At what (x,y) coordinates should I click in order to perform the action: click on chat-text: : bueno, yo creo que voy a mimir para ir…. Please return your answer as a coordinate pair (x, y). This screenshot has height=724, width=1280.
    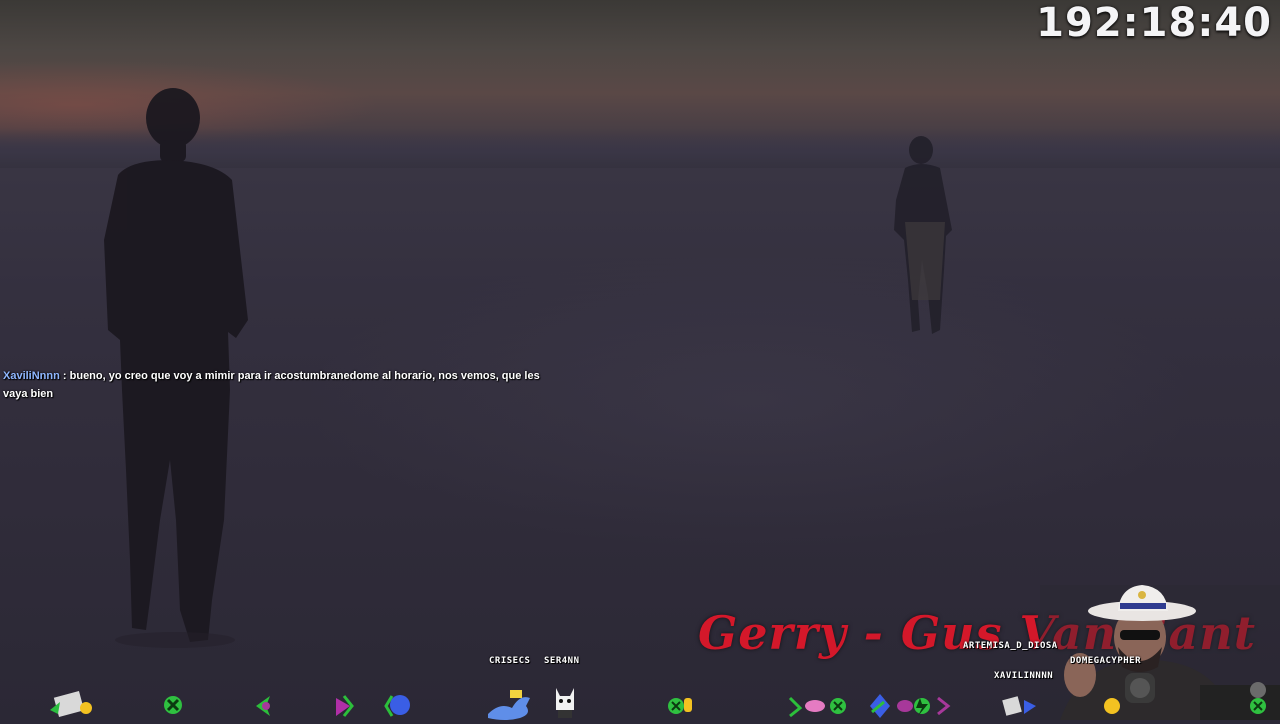
    Looking at the image, I should click on (271, 385).